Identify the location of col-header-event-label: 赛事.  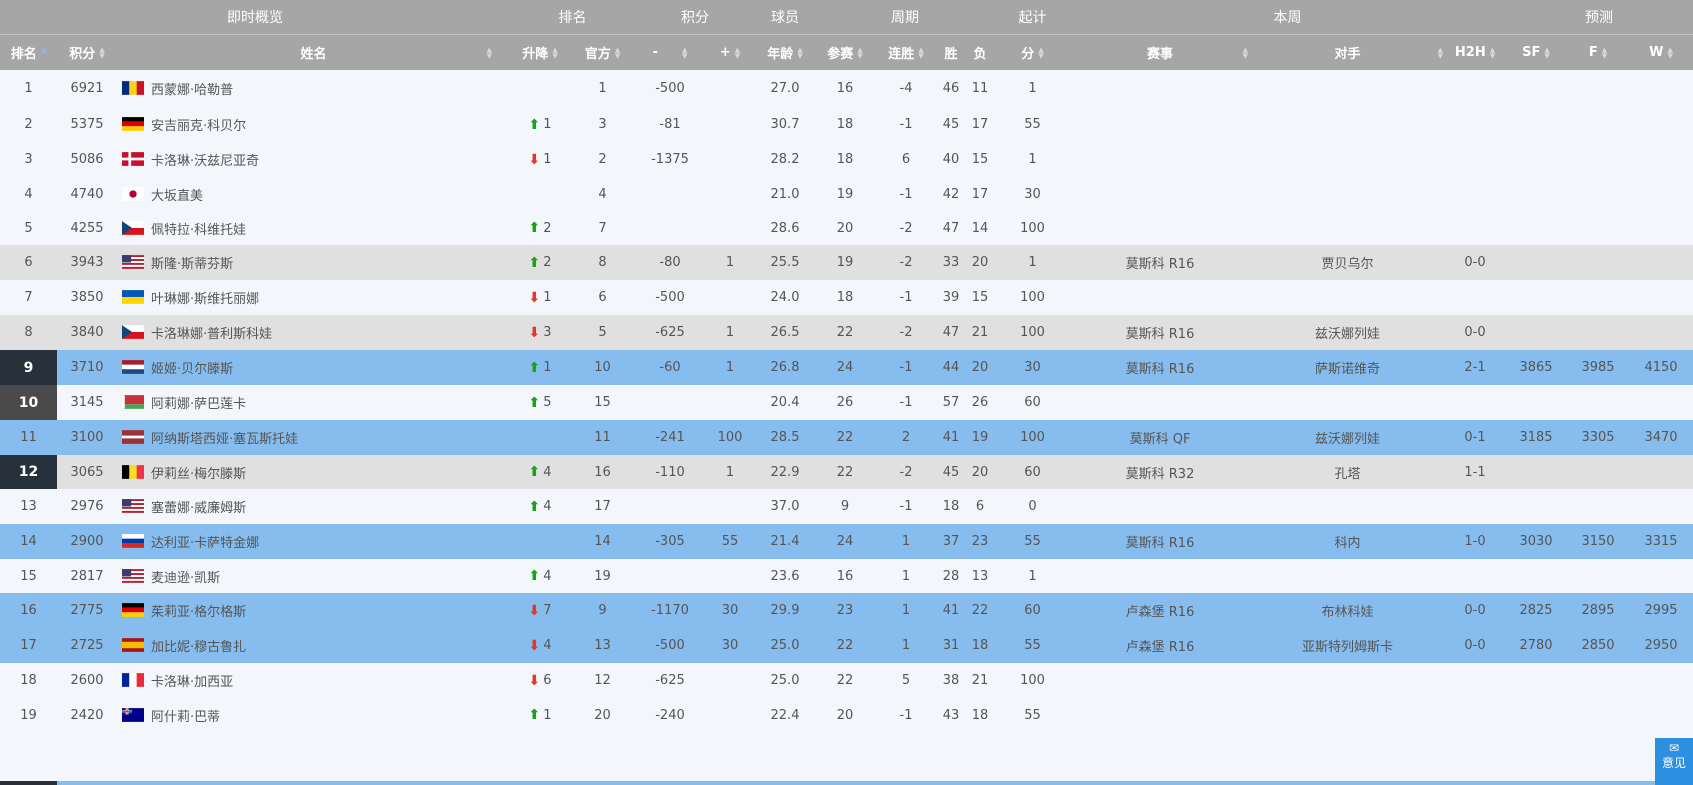
(1159, 54).